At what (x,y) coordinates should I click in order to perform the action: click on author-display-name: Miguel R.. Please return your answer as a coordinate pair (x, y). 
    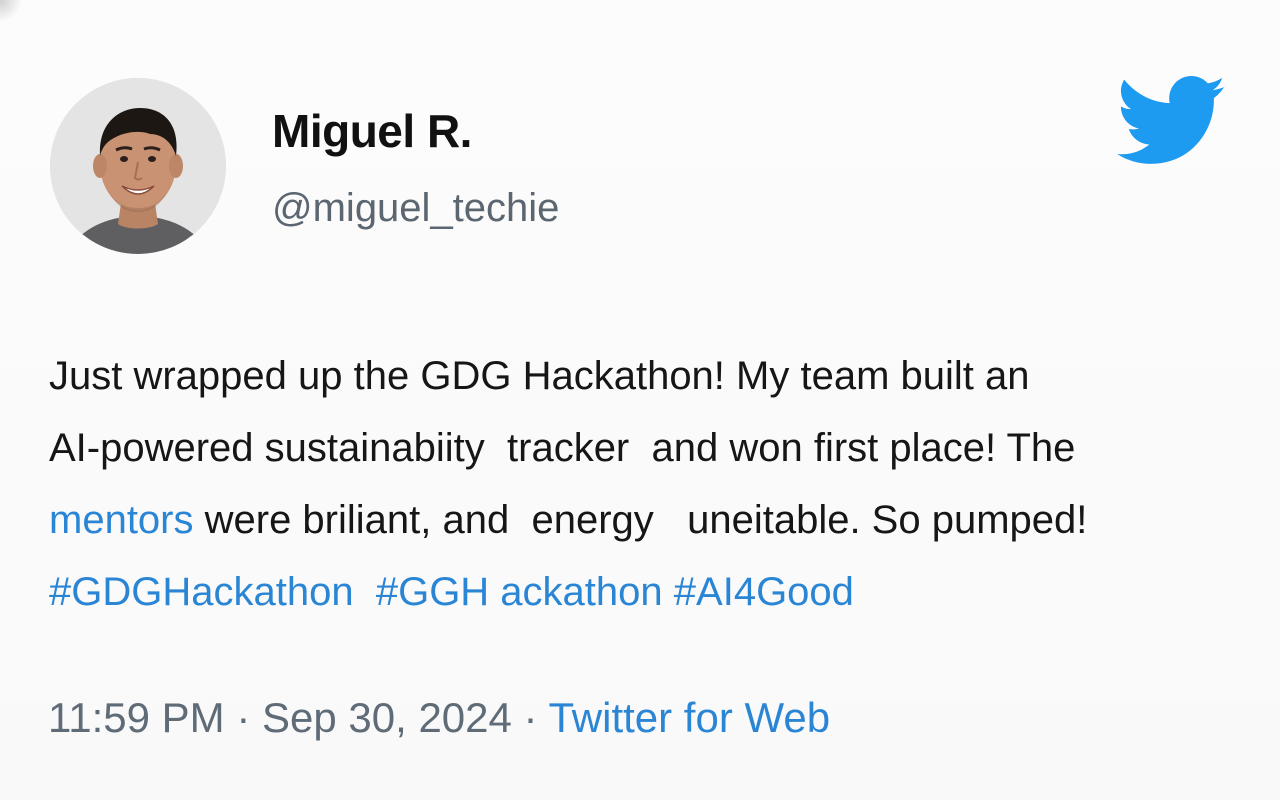
    Looking at the image, I should click on (372, 131).